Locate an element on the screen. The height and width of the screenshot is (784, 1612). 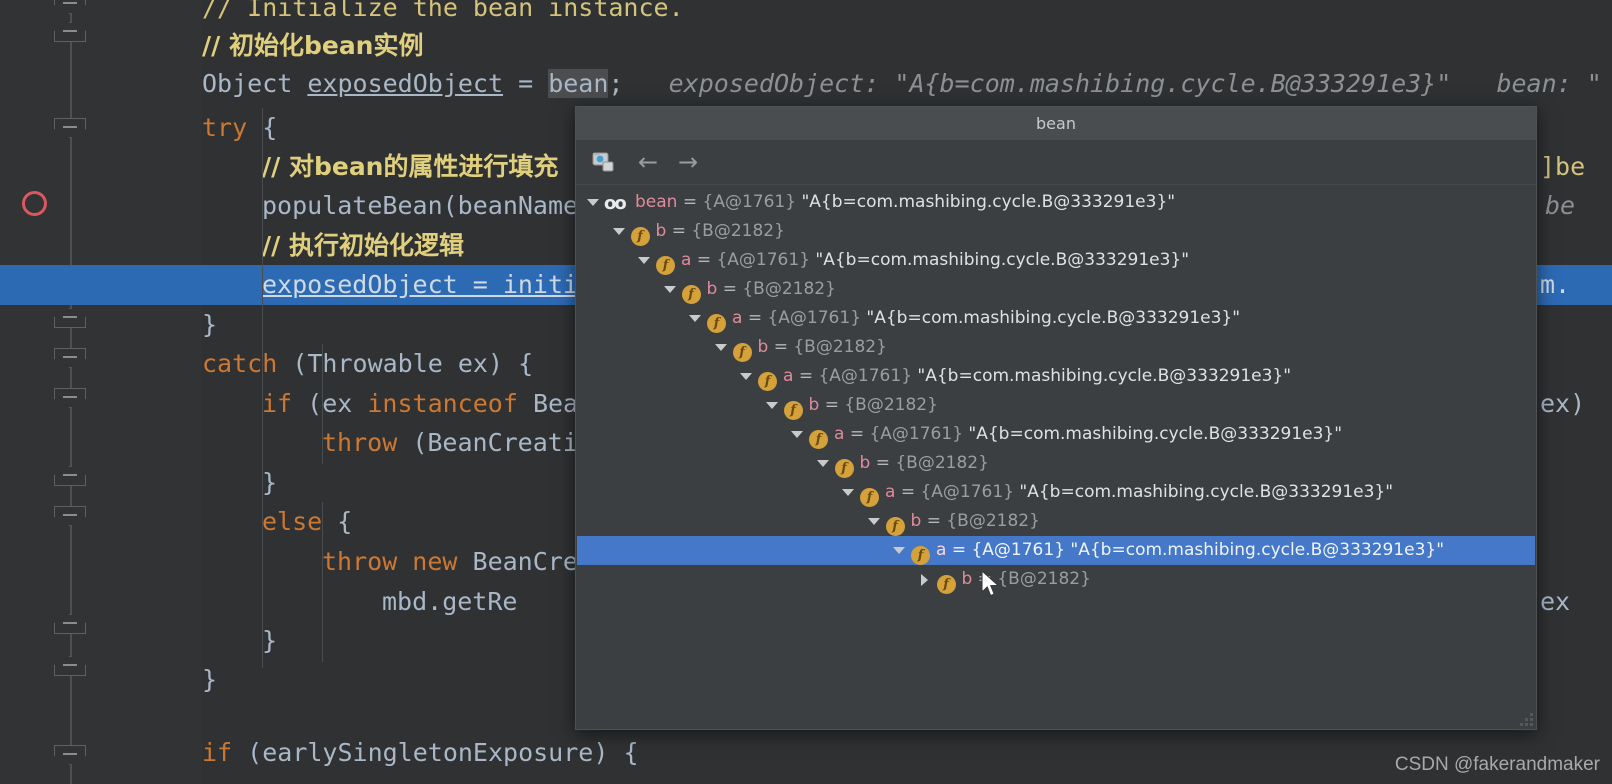
code-line-text: // Initialize the bean instance. is located at coordinates (443, 14).